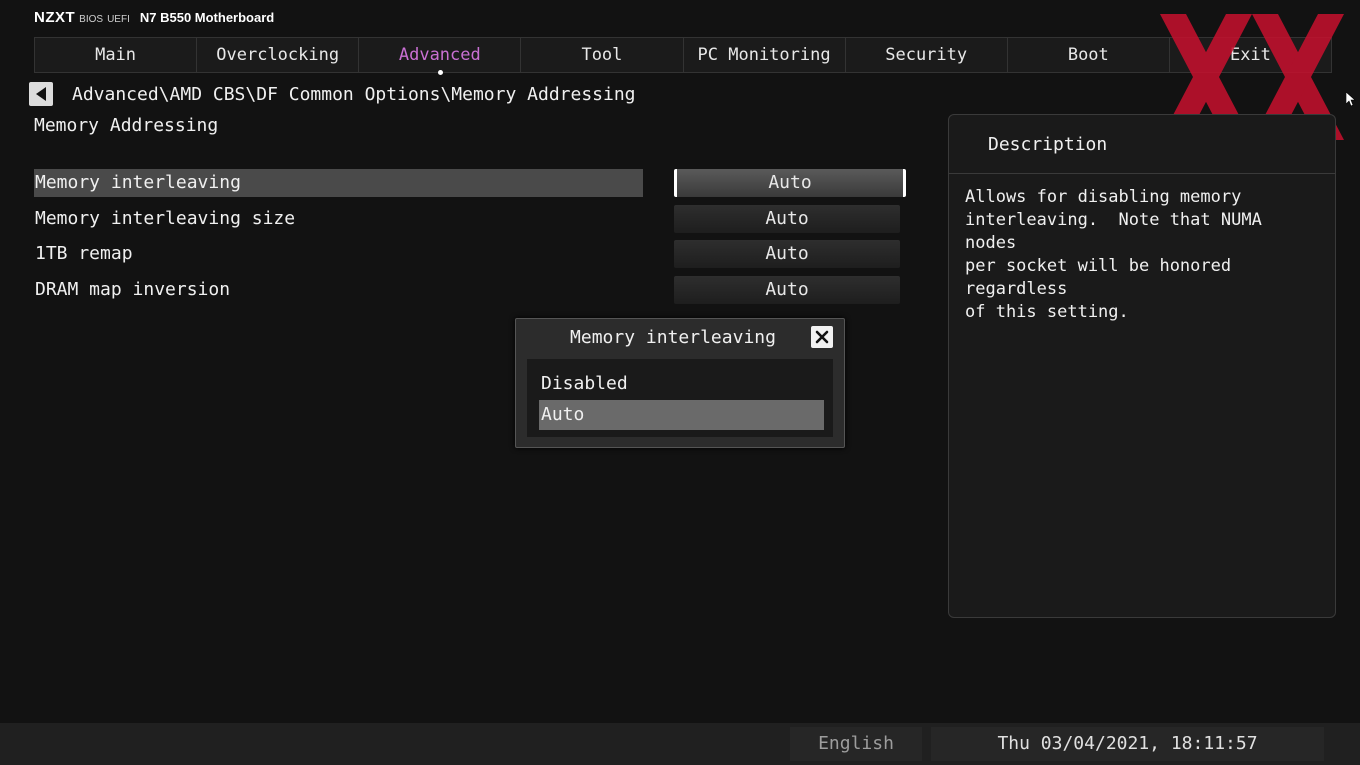  I want to click on description-header: Description, so click(1142, 144).